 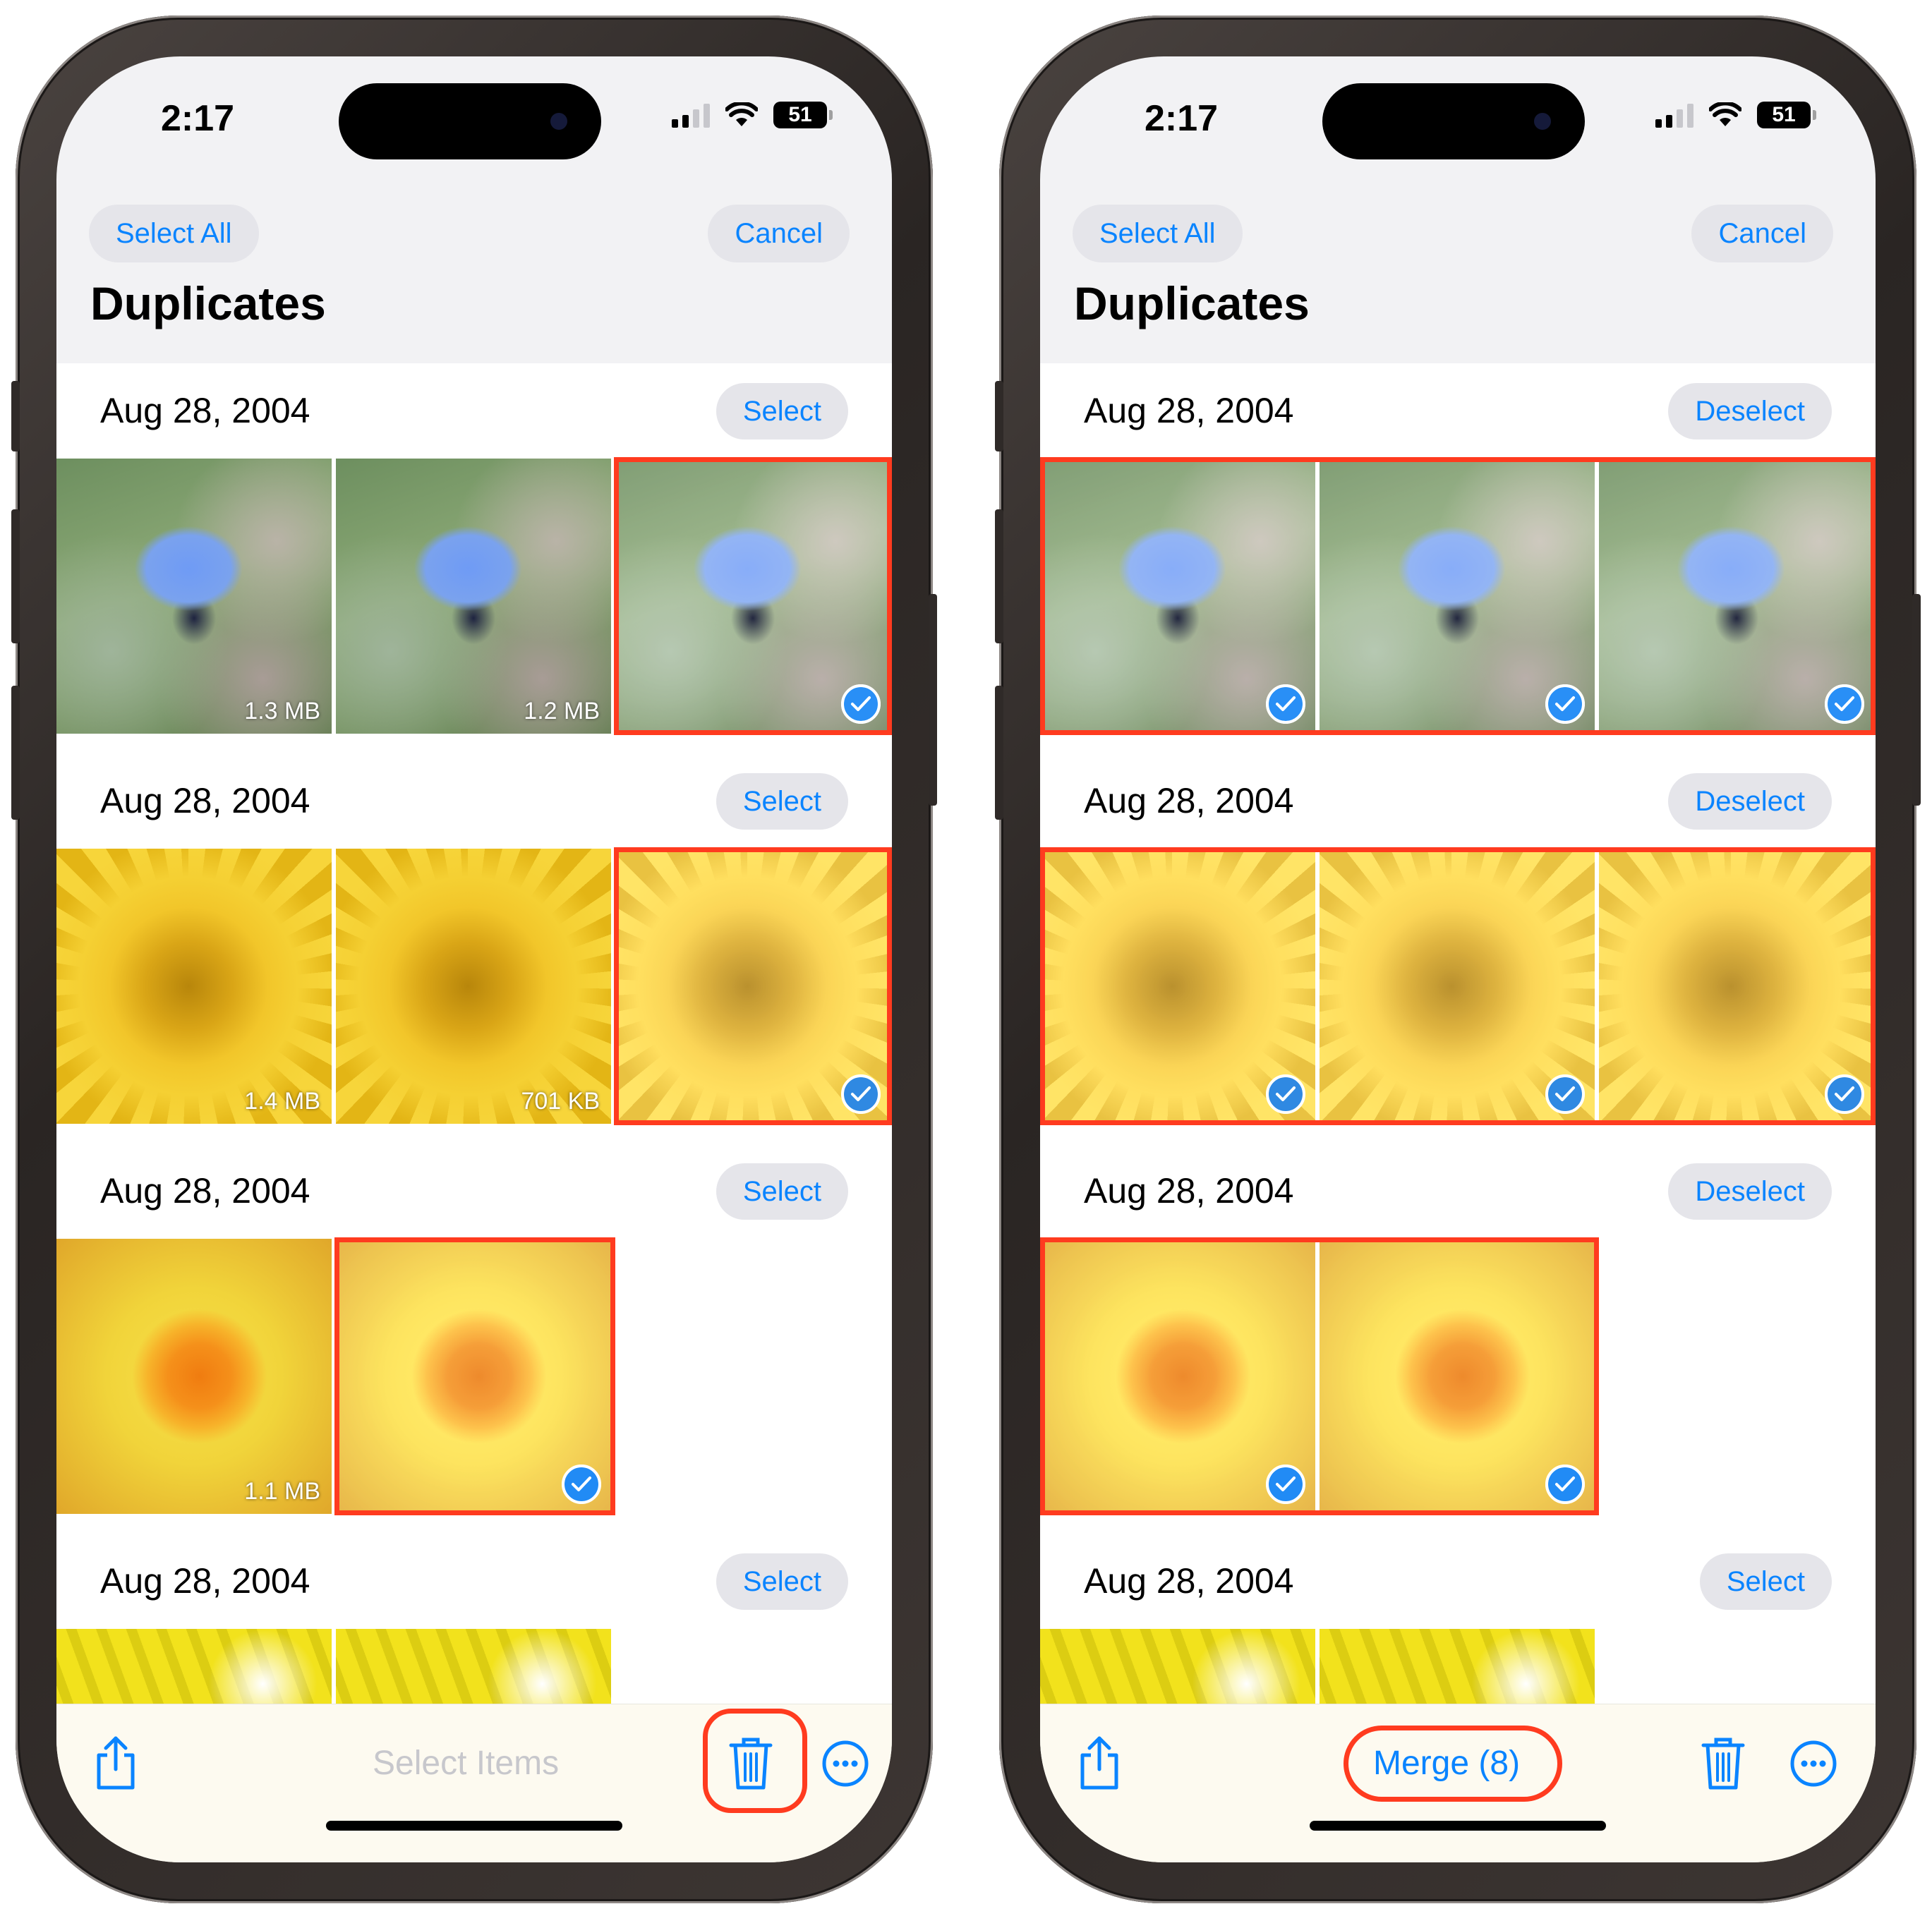 What do you see at coordinates (560, 1102) in the screenshot?
I see `file-size: 701 KB` at bounding box center [560, 1102].